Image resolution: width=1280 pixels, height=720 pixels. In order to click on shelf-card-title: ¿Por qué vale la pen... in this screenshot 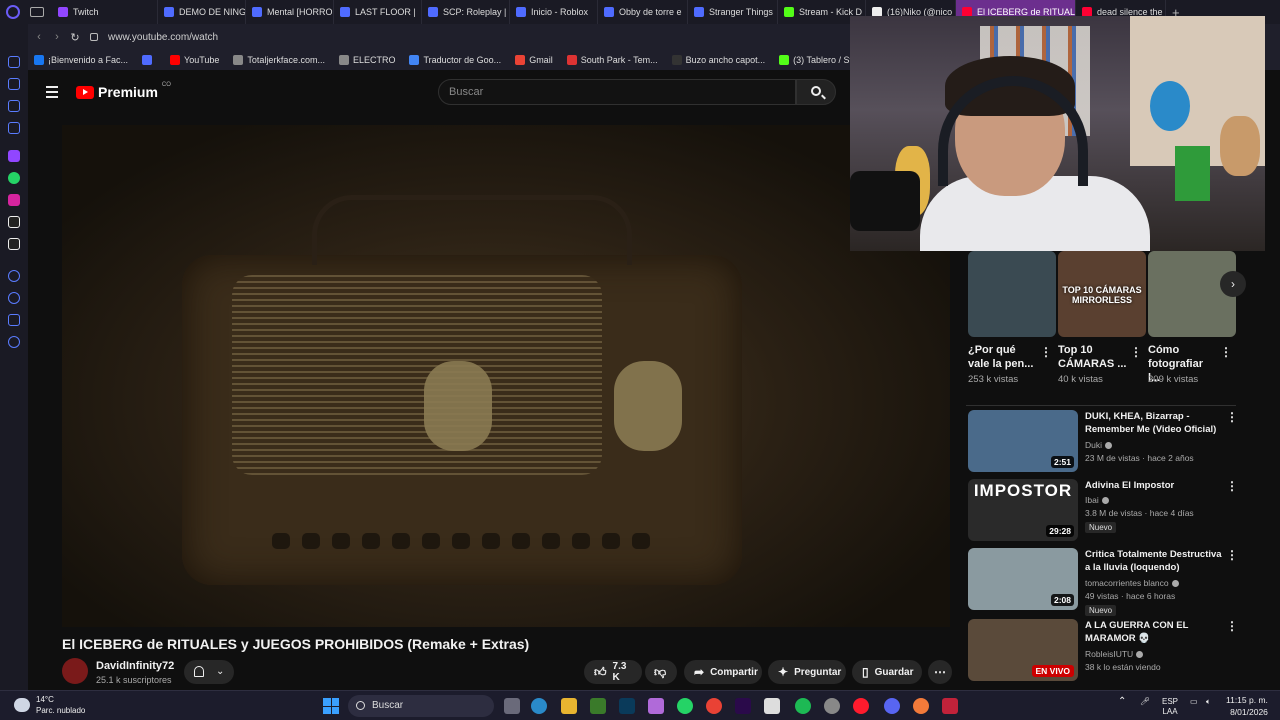, I will do `click(1003, 357)`.